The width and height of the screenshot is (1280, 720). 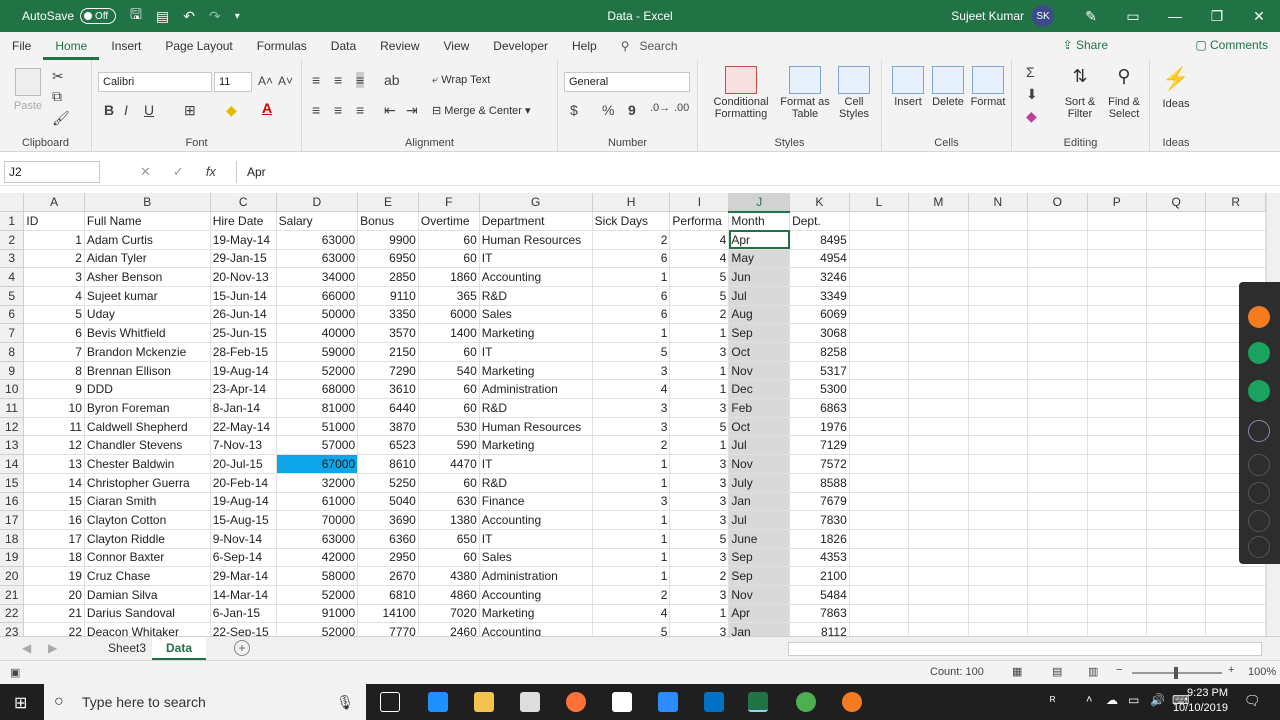 What do you see at coordinates (243, 629) in the screenshot?
I see `cell: 22-Sep-15` at bounding box center [243, 629].